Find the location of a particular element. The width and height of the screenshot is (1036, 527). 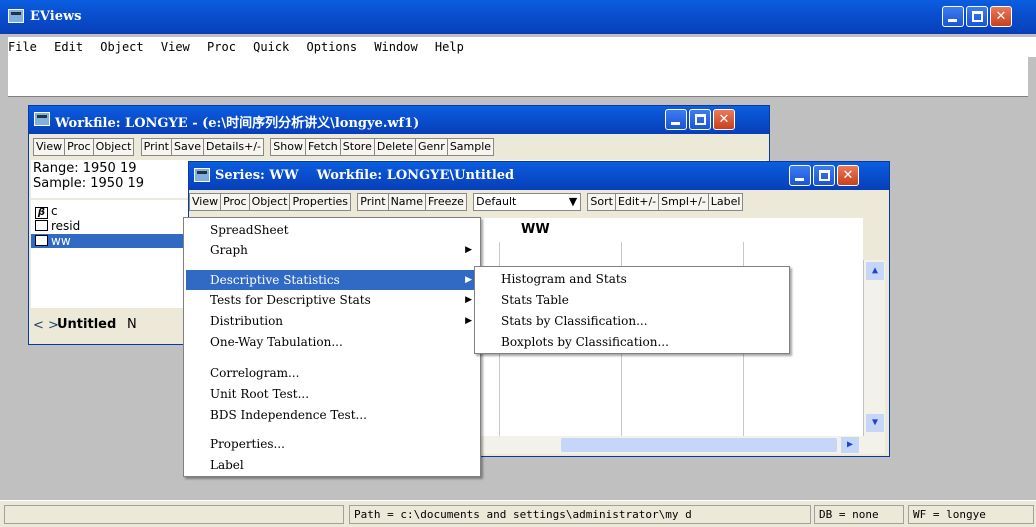

range-value: 1950 19 is located at coordinates (109, 168).